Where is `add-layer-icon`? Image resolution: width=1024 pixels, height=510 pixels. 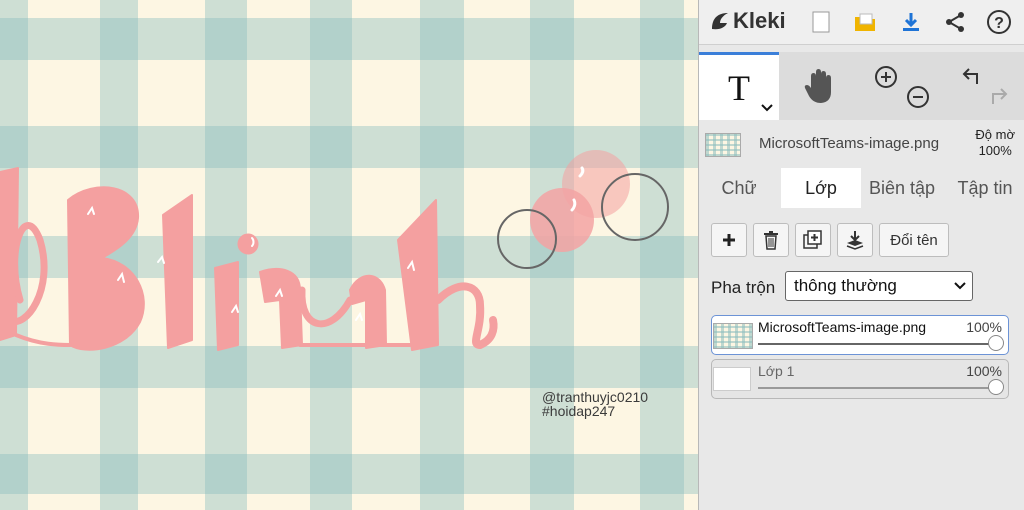 add-layer-icon is located at coordinates (729, 240).